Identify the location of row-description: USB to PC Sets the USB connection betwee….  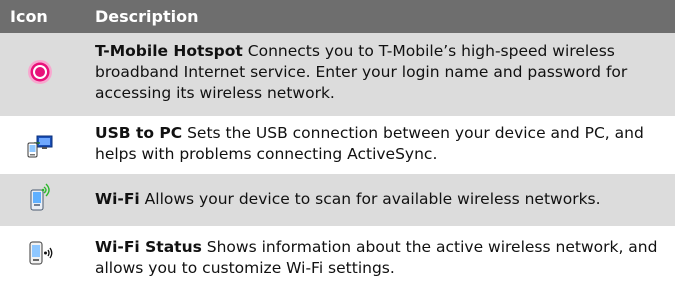
(377, 144).